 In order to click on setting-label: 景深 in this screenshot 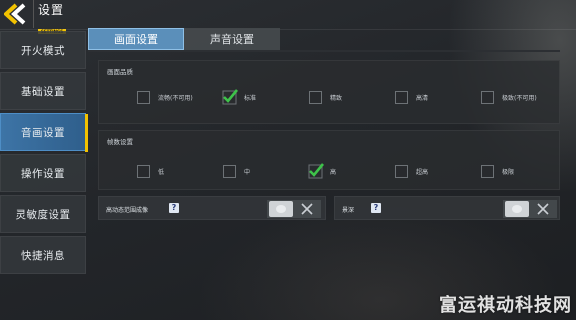, I will do `click(348, 210)`.